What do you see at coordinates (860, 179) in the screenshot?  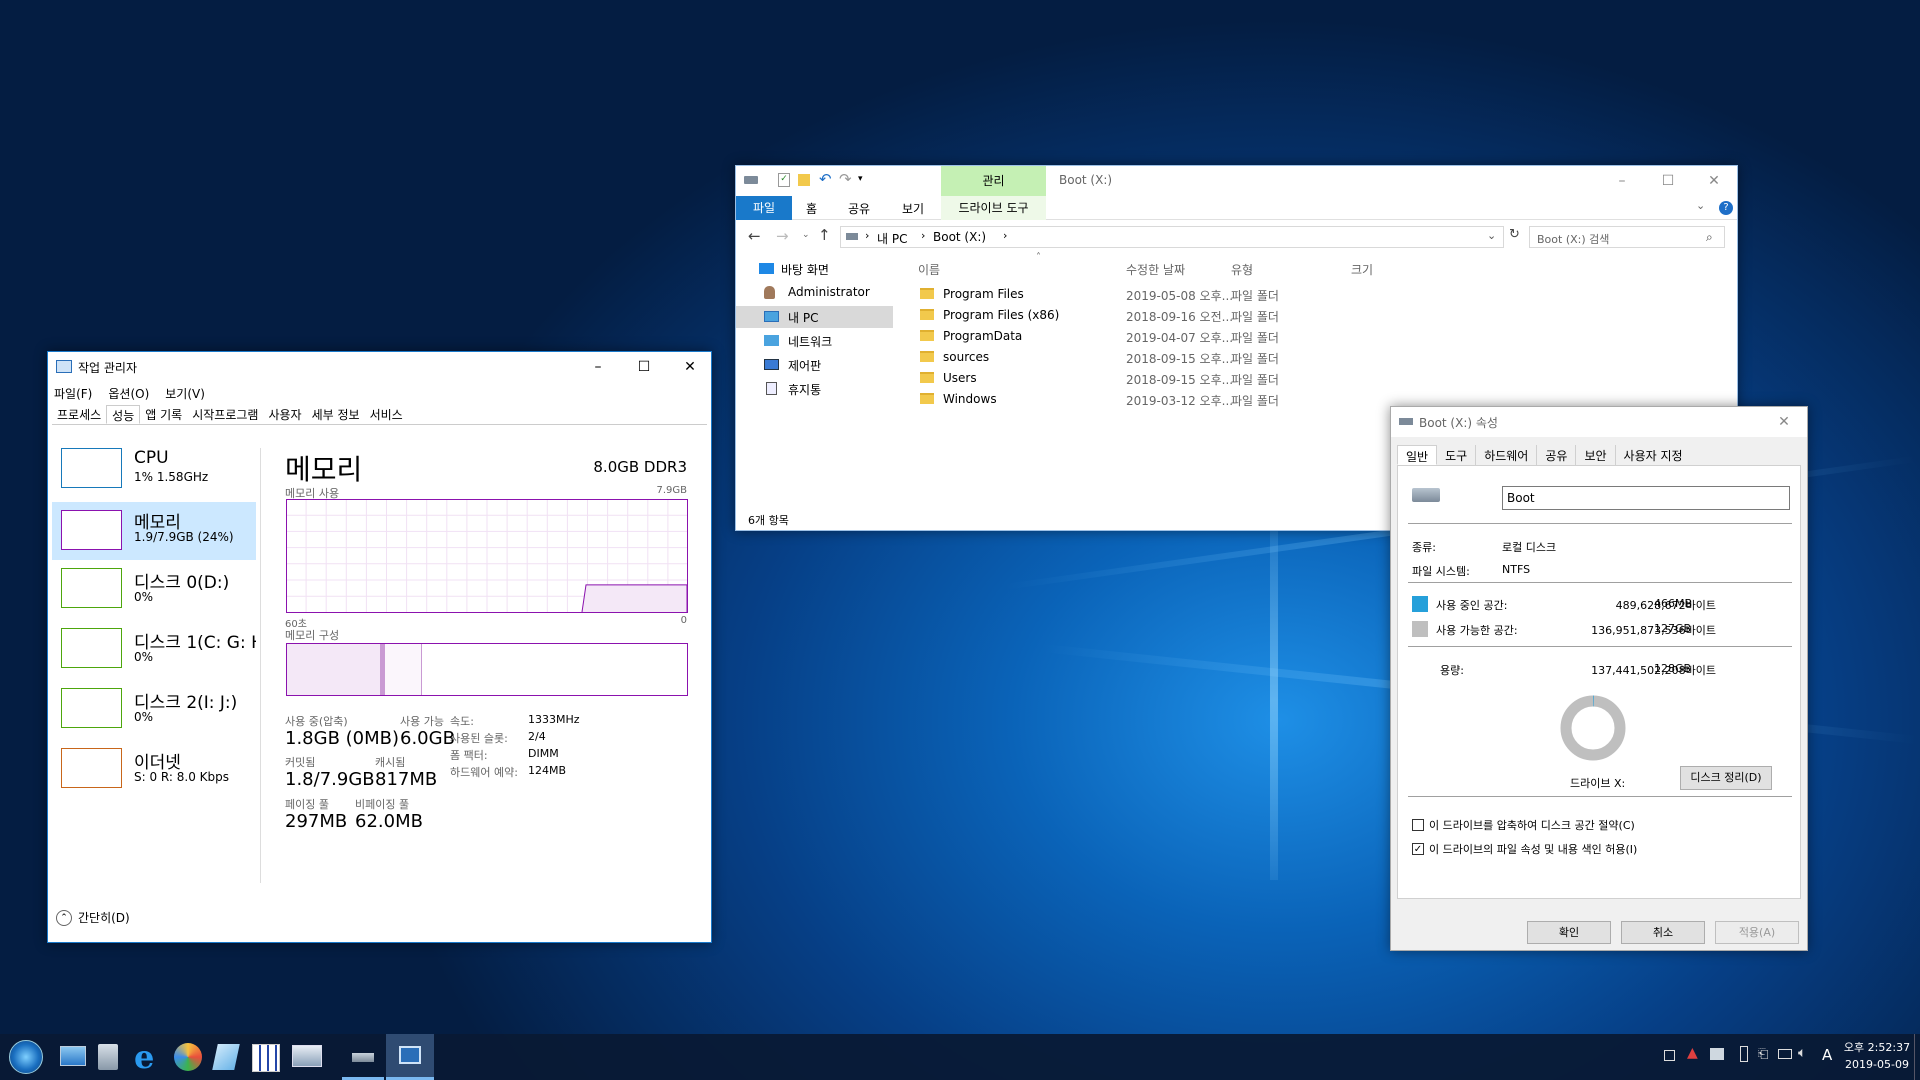 I see `quick-access-dropdown-icon: ▾` at bounding box center [860, 179].